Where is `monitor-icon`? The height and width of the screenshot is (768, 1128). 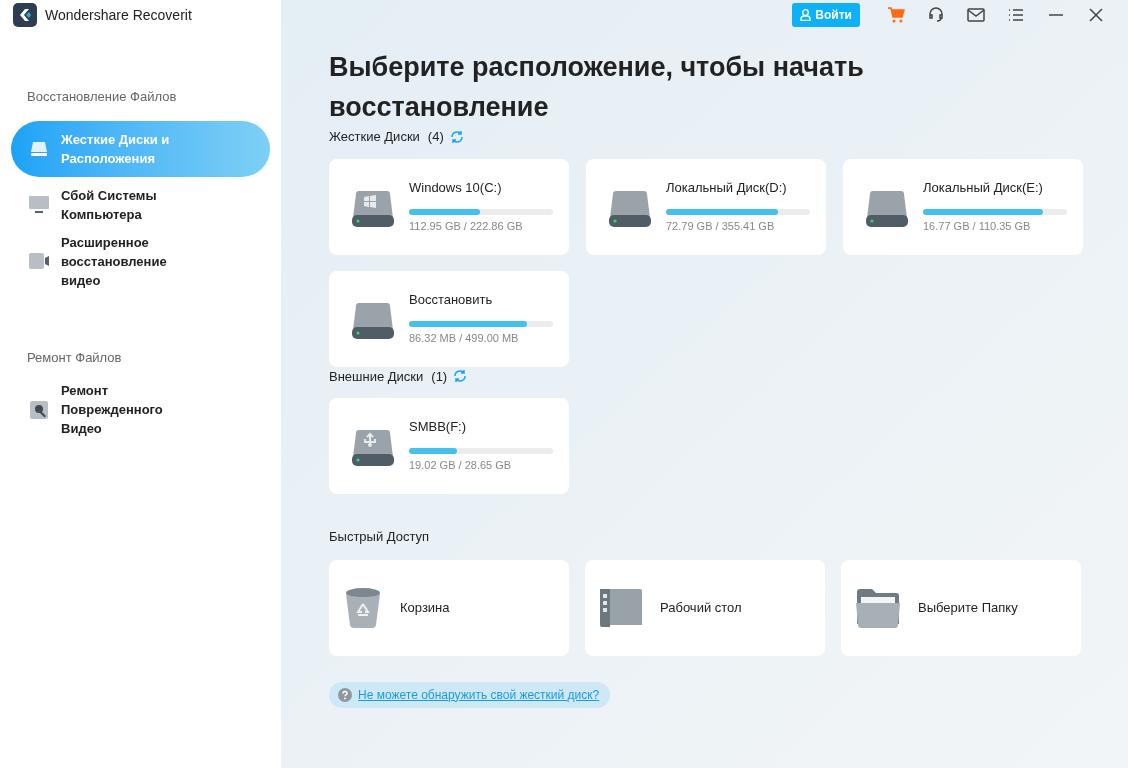
monitor-icon is located at coordinates (39, 204).